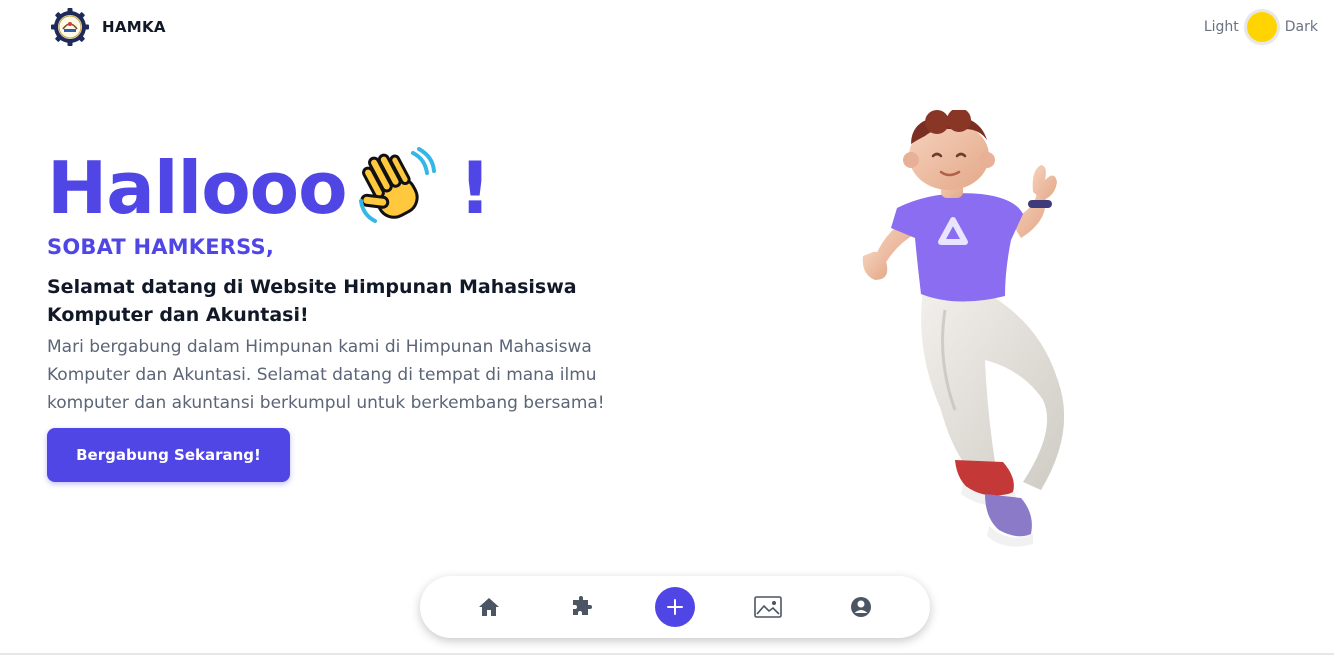 This screenshot has width=1334, height=655. I want to click on waving-character-illustration, so click(960, 331).